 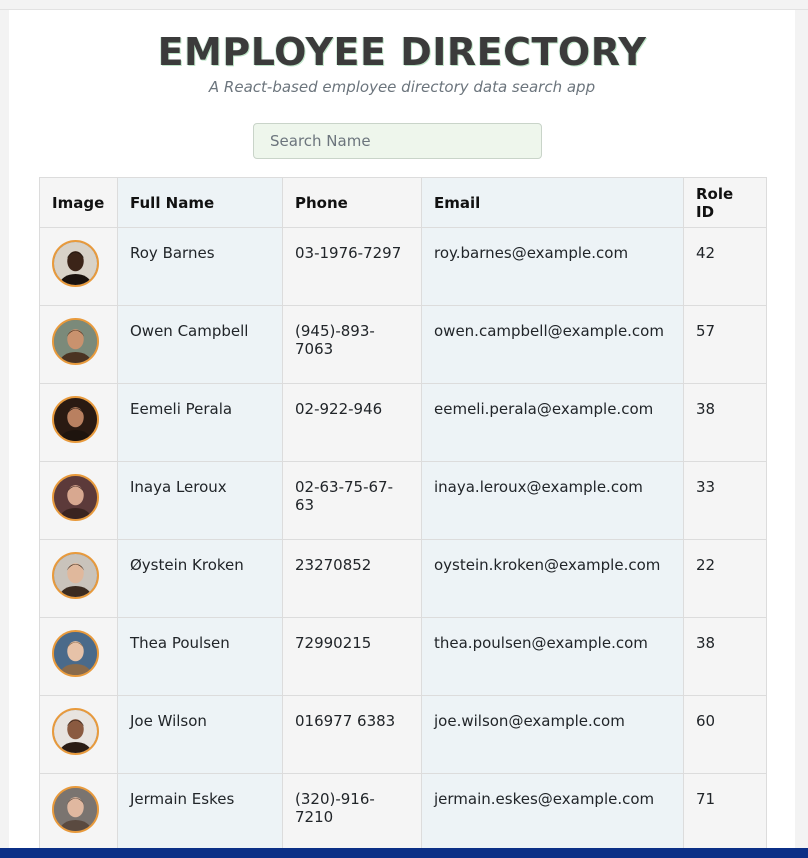 I want to click on role-id-cell: 57, so click(x=725, y=344).